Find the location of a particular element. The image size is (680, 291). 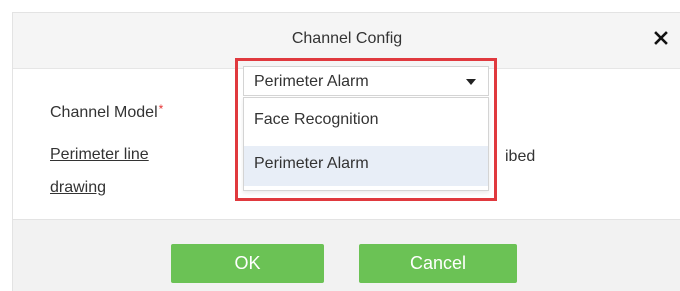

option-perimeter-alarm: Perimeter Alarm is located at coordinates (366, 166).